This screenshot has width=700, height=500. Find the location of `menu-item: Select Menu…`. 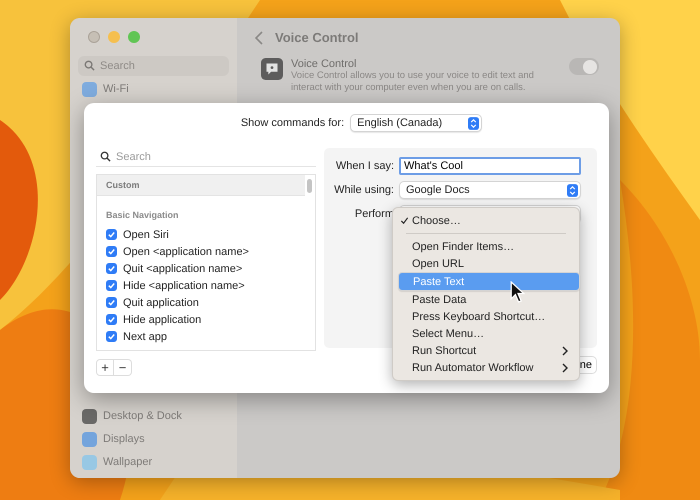

menu-item: Select Menu… is located at coordinates (486, 333).